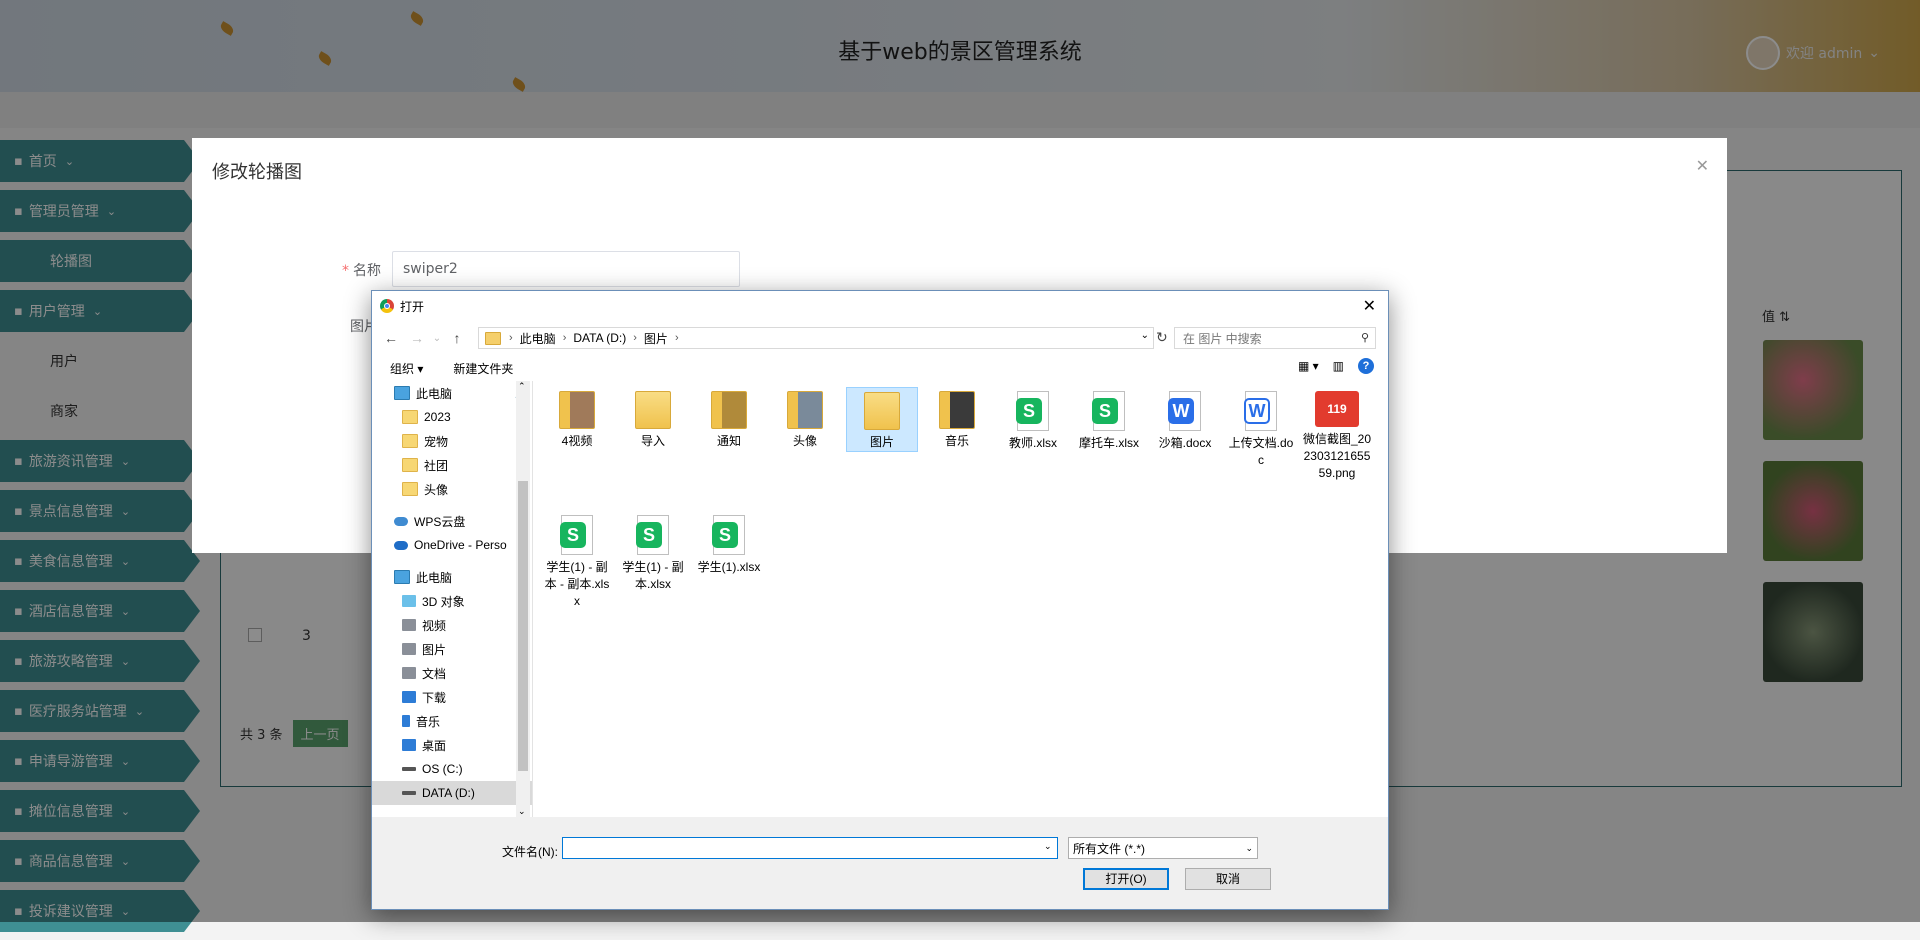 The image size is (1920, 940). I want to click on file-item: S 摩托车.xlsx, so click(1109, 419).